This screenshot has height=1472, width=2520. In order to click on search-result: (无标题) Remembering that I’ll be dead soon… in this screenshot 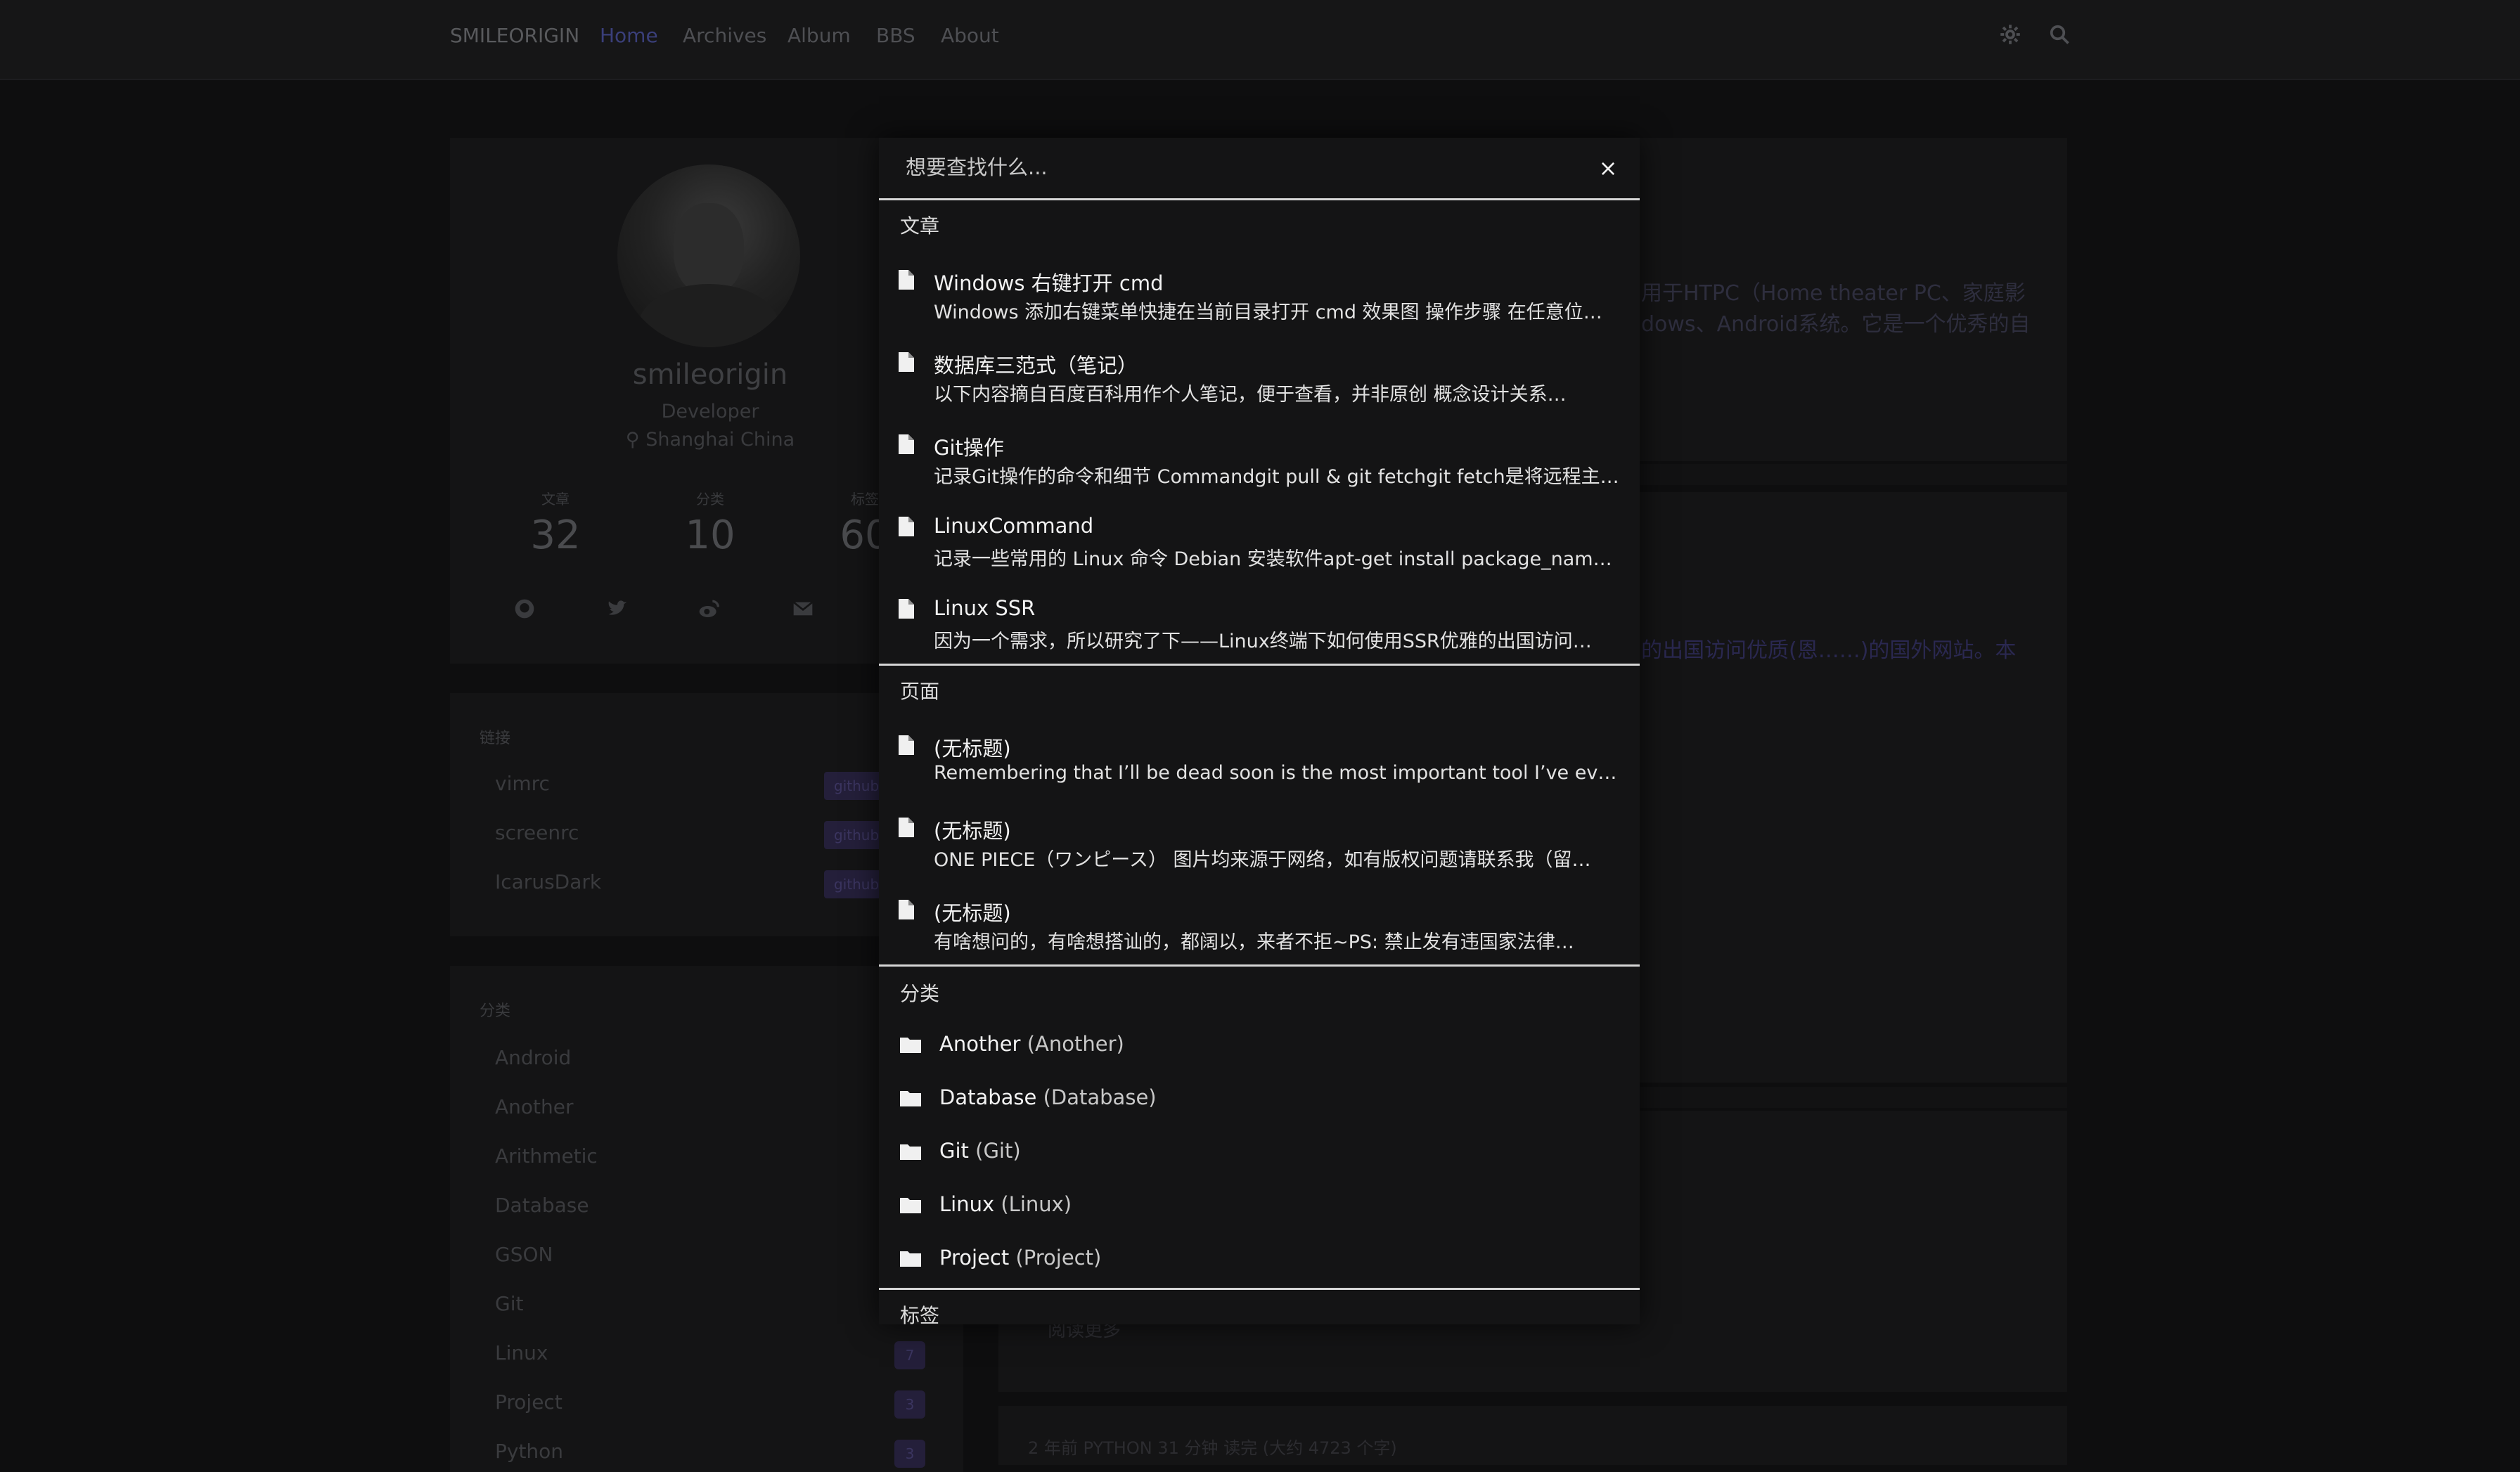, I will do `click(1259, 766)`.